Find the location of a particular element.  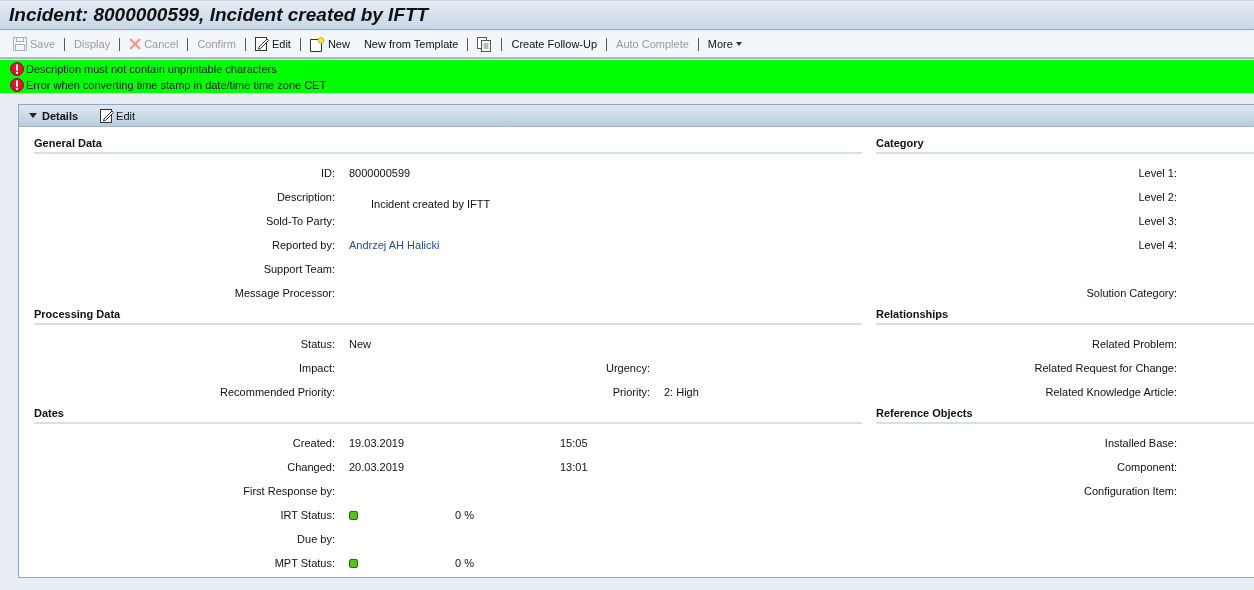

toolbar-button: Create Follow-Up is located at coordinates (554, 44).